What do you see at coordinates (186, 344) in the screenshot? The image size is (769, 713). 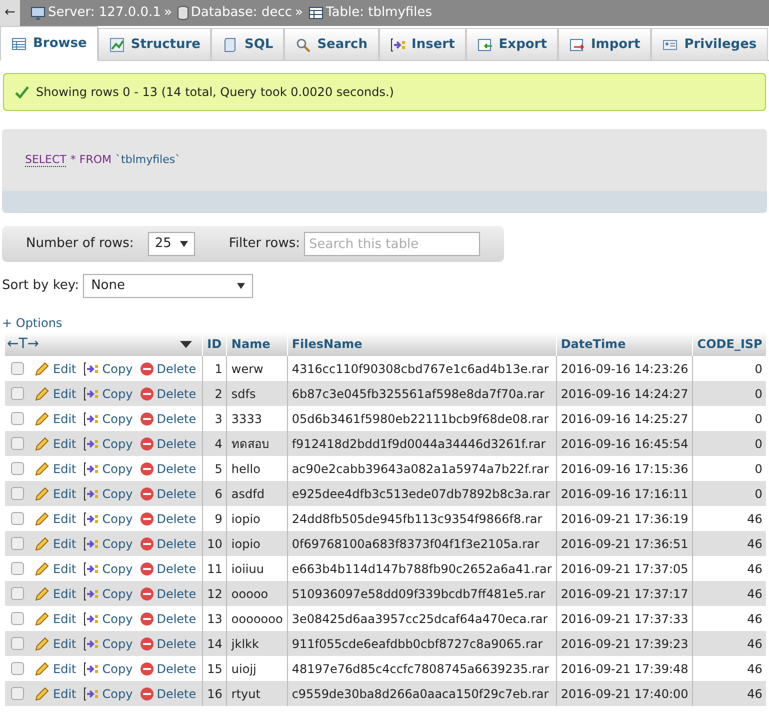 I see `dropdown-arrow-icon` at bounding box center [186, 344].